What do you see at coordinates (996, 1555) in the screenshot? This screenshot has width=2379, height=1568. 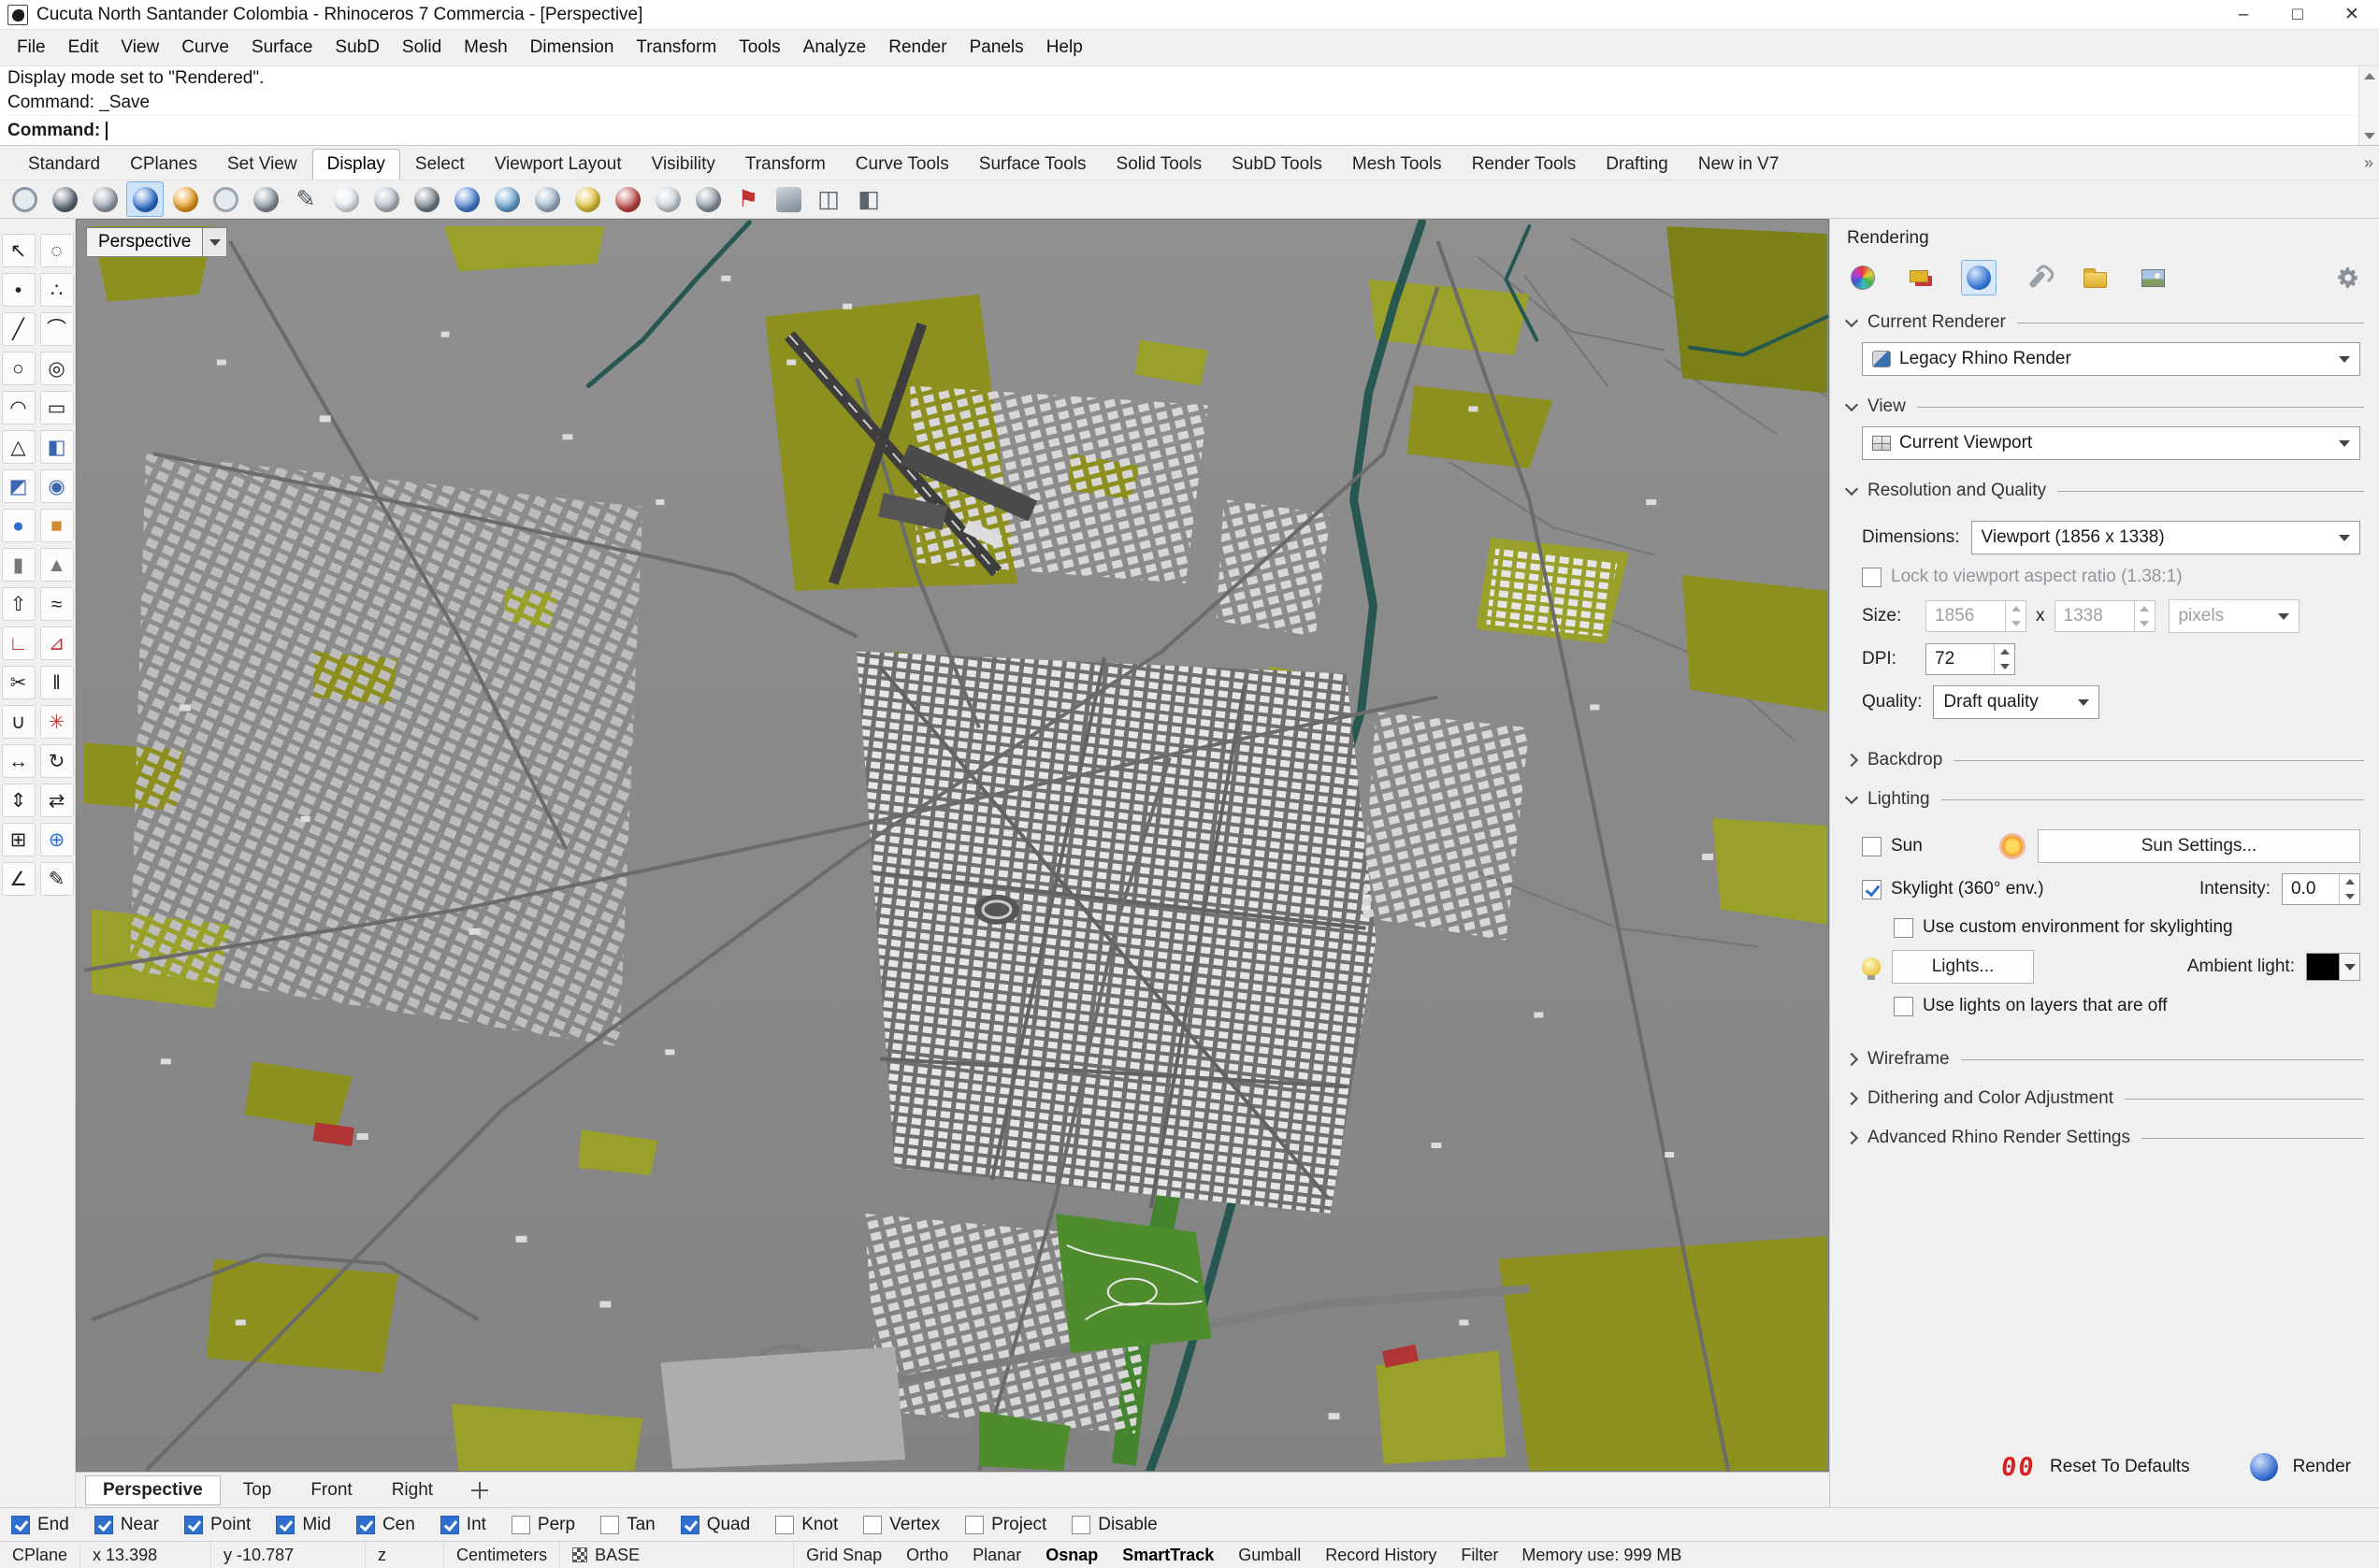 I see `status-toggle: Planar` at bounding box center [996, 1555].